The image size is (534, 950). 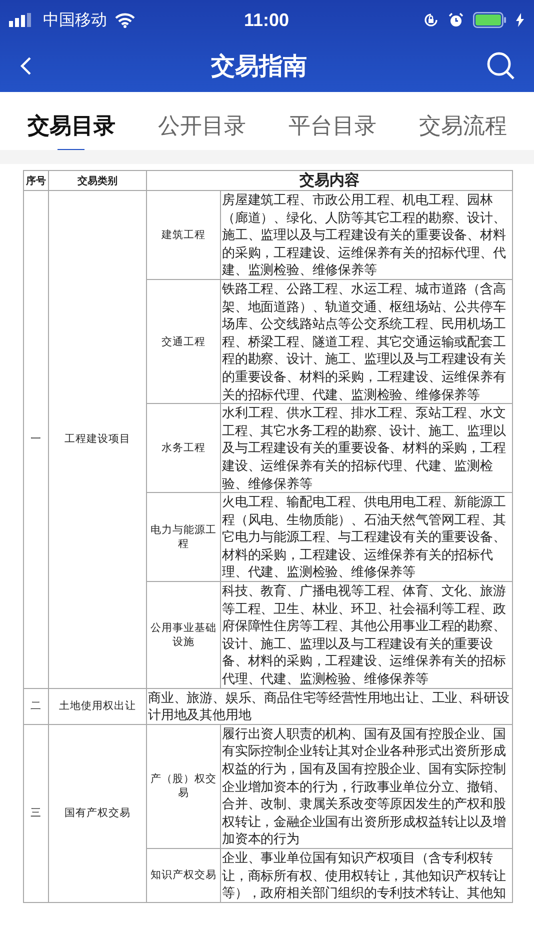 What do you see at coordinates (267, 20) in the screenshot?
I see `clock-time: 11:00` at bounding box center [267, 20].